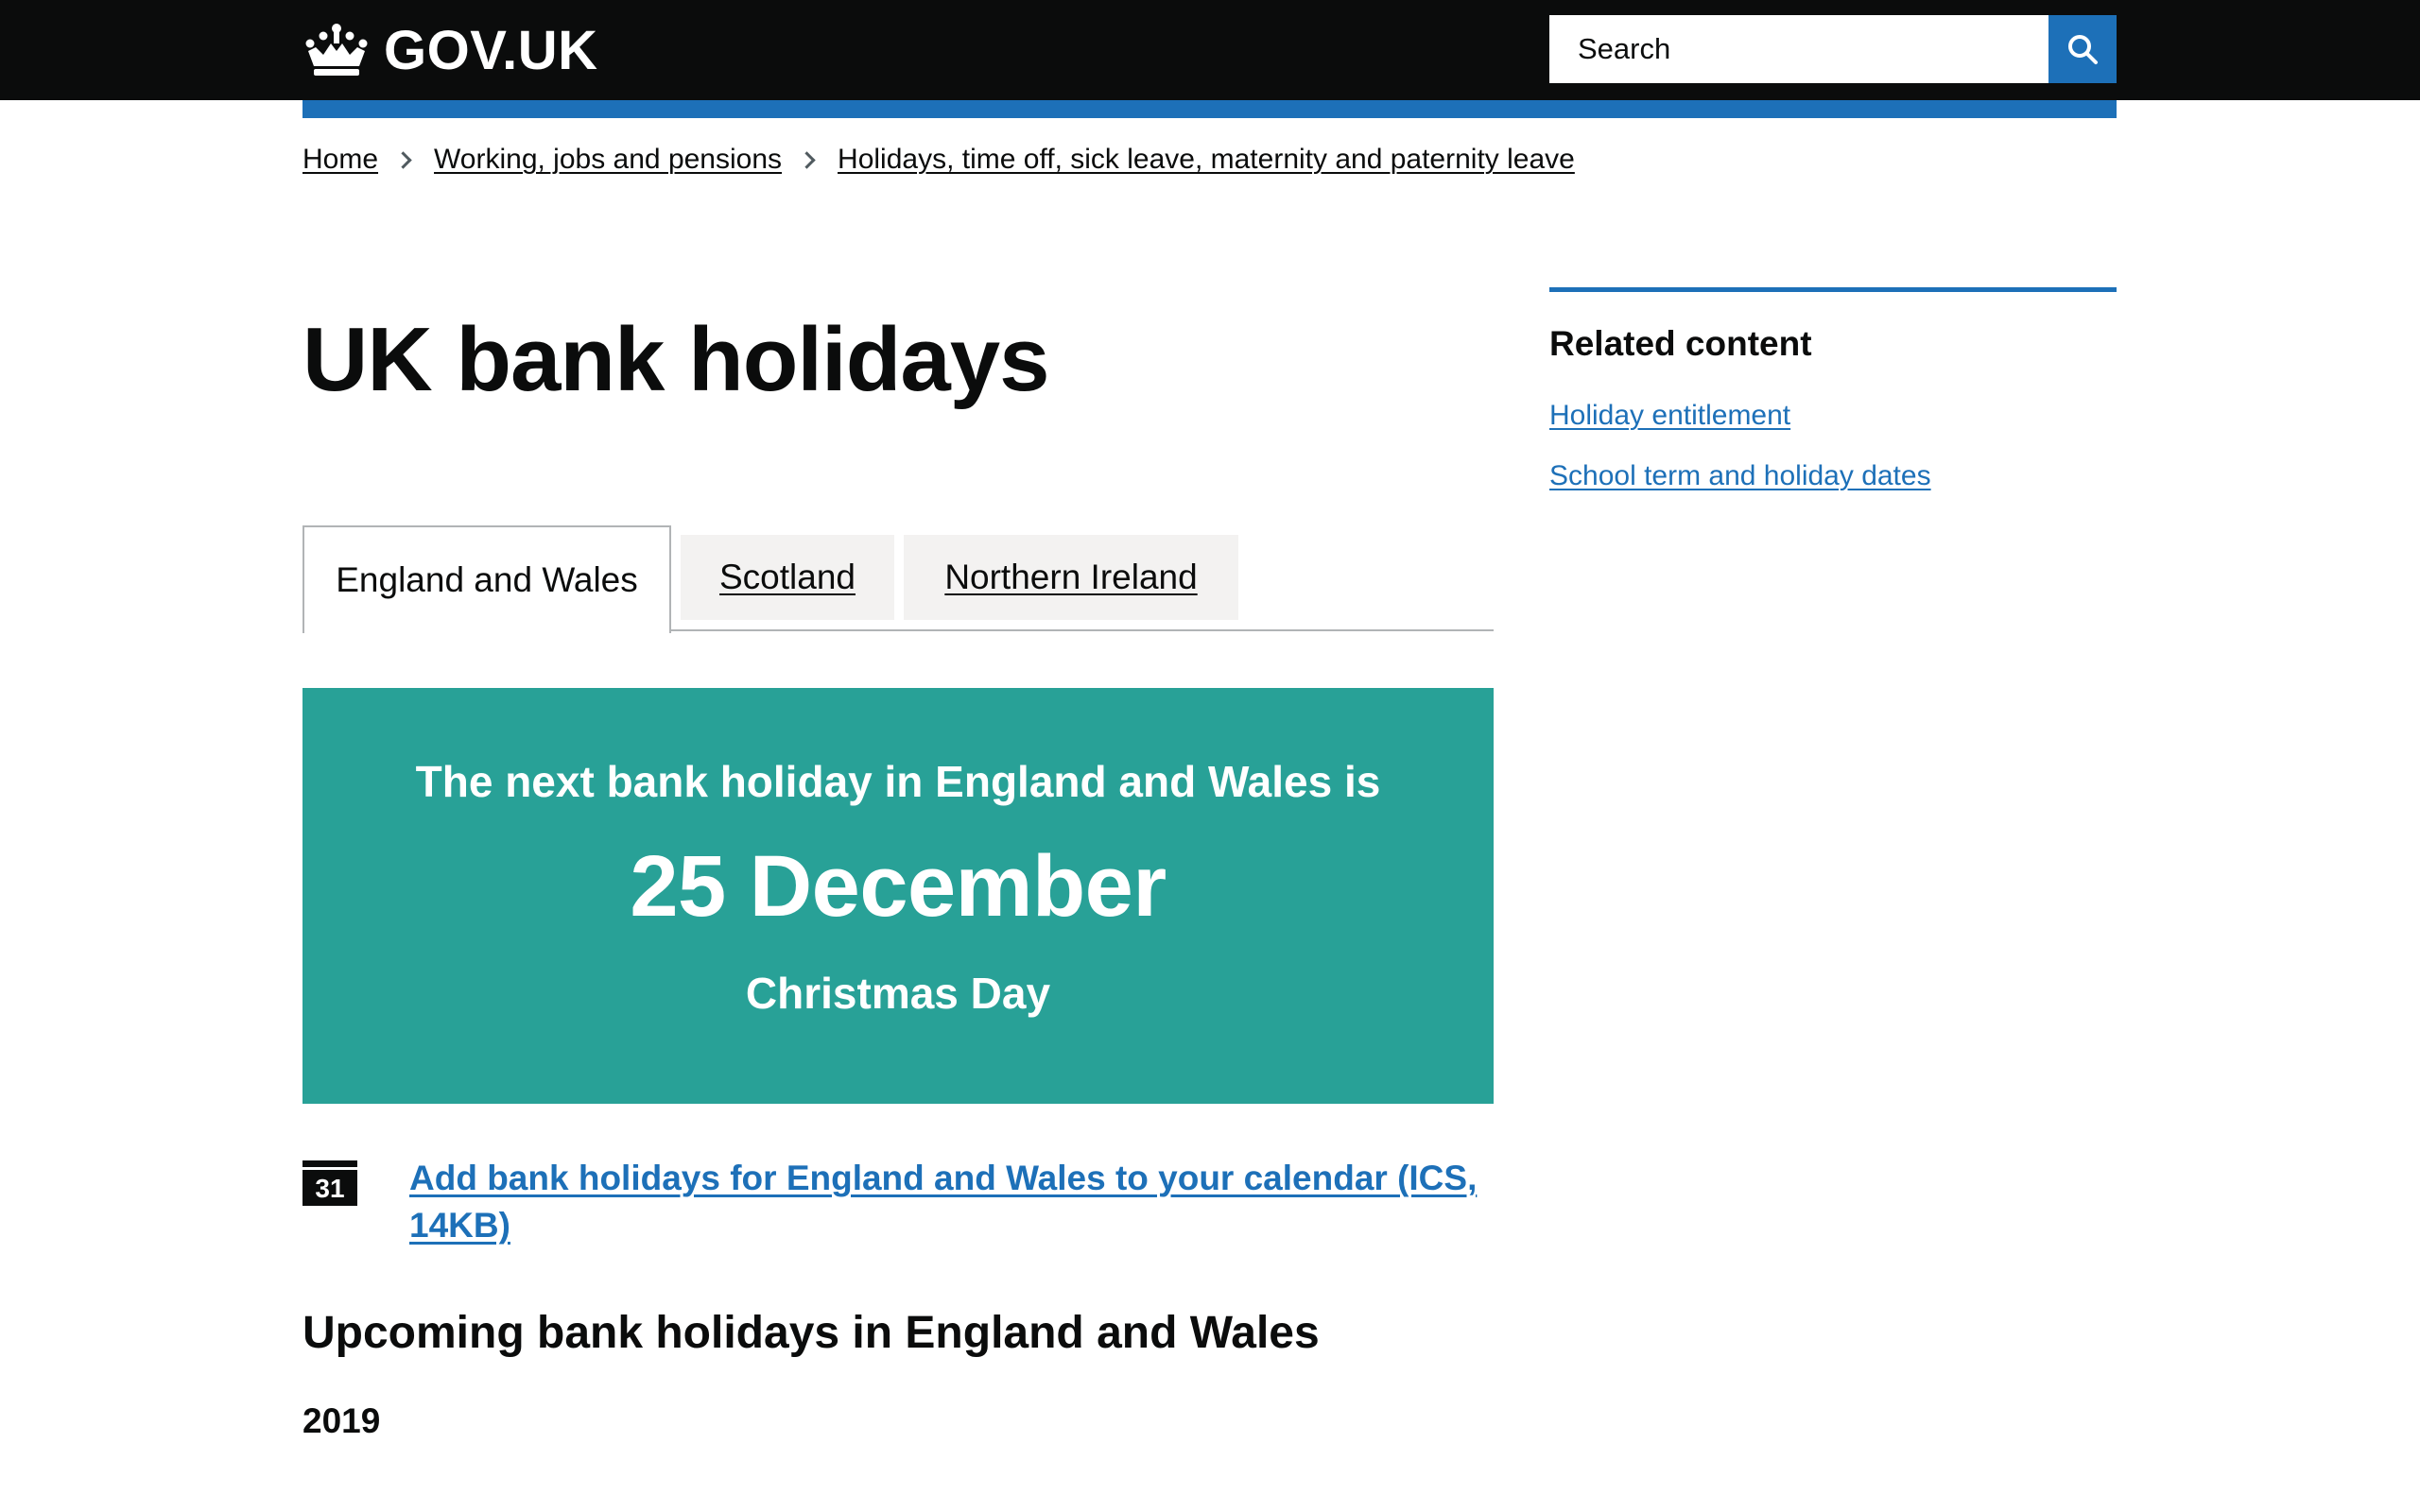 The width and height of the screenshot is (2420, 1512). What do you see at coordinates (1210, 109) in the screenshot?
I see `header-accent-bar` at bounding box center [1210, 109].